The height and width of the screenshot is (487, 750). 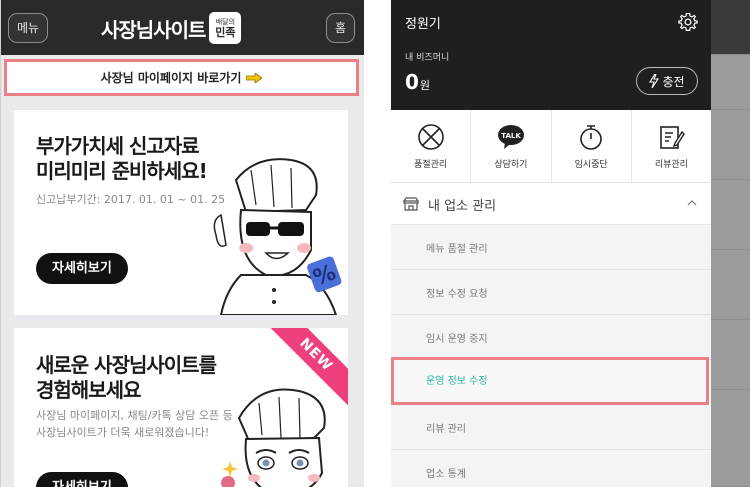 What do you see at coordinates (446, 474) in the screenshot?
I see `submenu-item-label: 업소 통계` at bounding box center [446, 474].